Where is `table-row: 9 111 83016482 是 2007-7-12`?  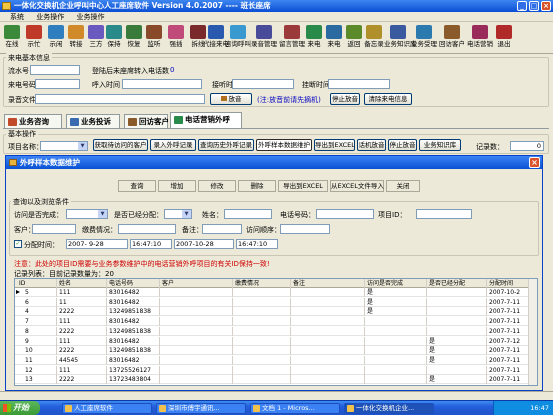
table-row: 9 111 83016482 是 2007-7-12 is located at coordinates (276, 341).